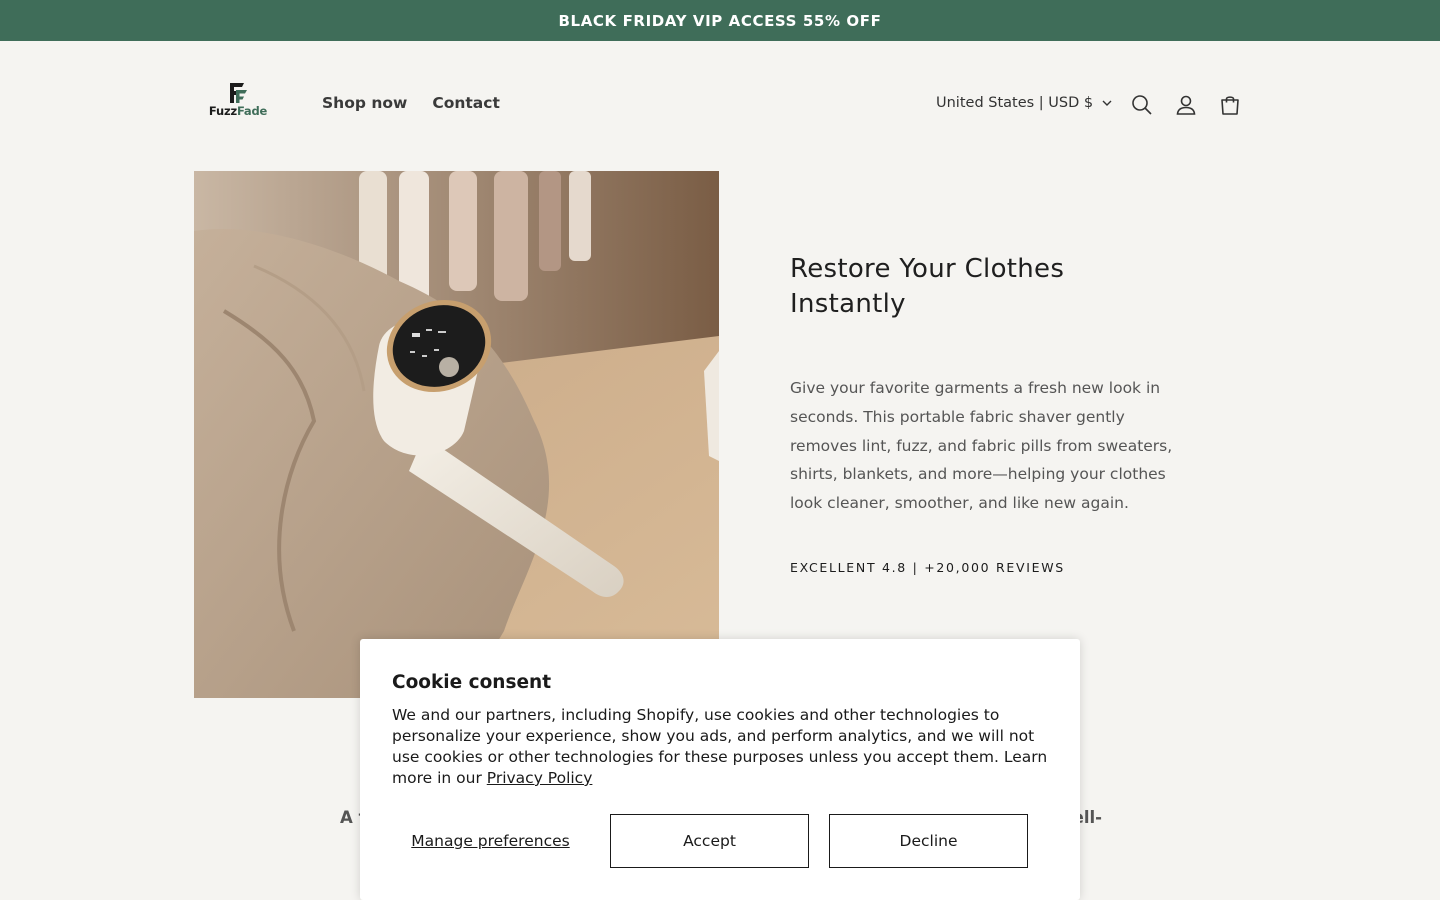 The image size is (1440, 900). Describe the element at coordinates (222, 111) in the screenshot. I see `logo-text-fuzz: Fuzz` at that location.